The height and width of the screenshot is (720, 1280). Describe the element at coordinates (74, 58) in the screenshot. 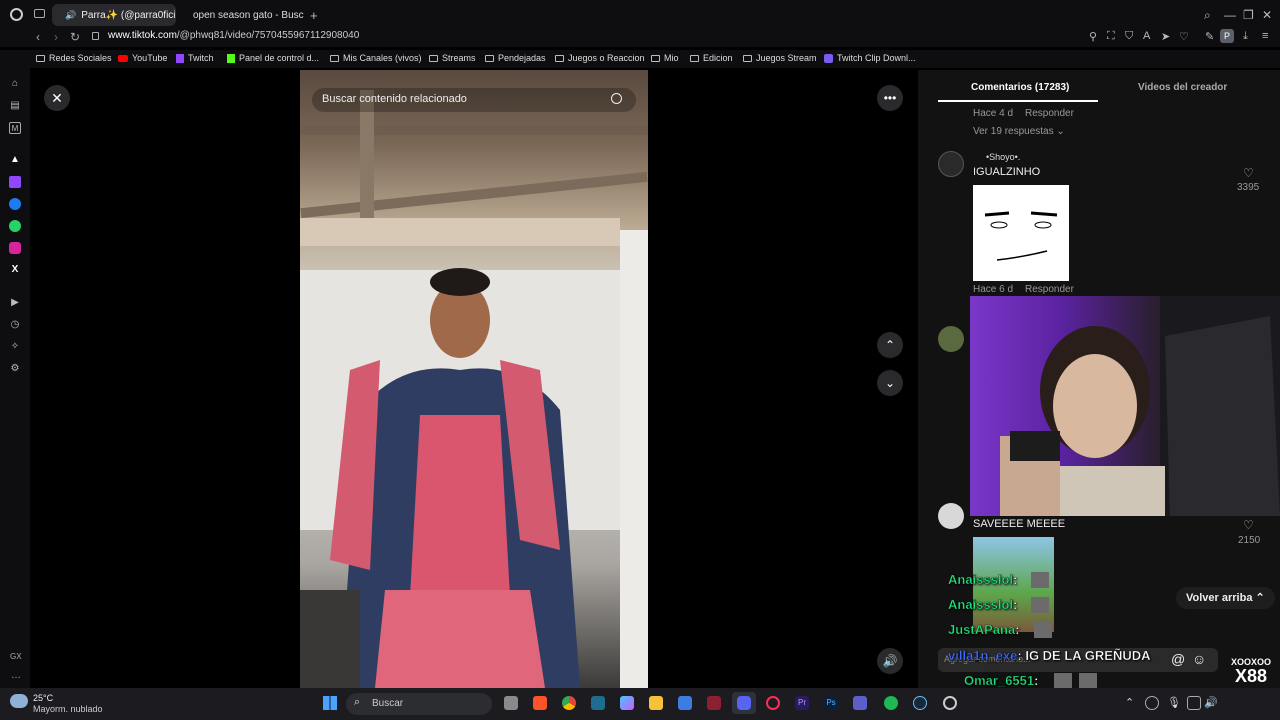

I see `bookmark-redes: Redes Sociales` at that location.